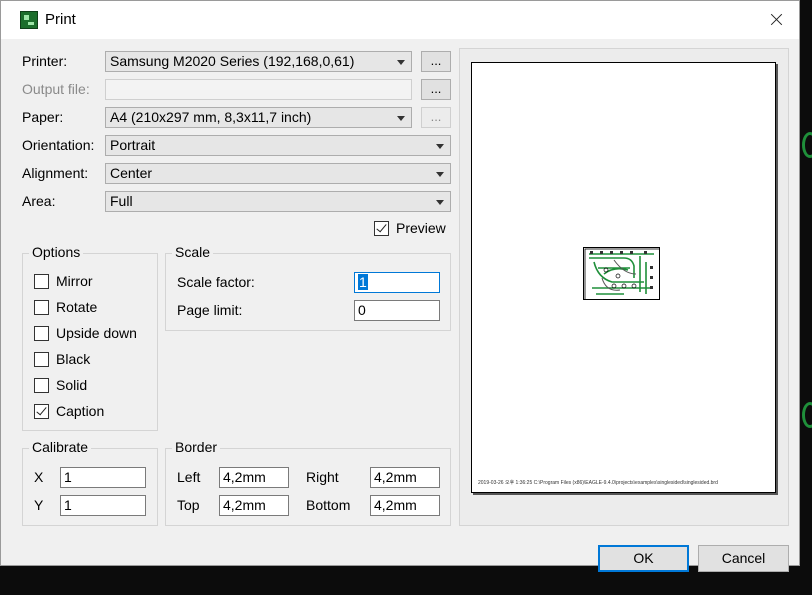 This screenshot has height=595, width=812. I want to click on calibrate-x-label: X, so click(39, 477).